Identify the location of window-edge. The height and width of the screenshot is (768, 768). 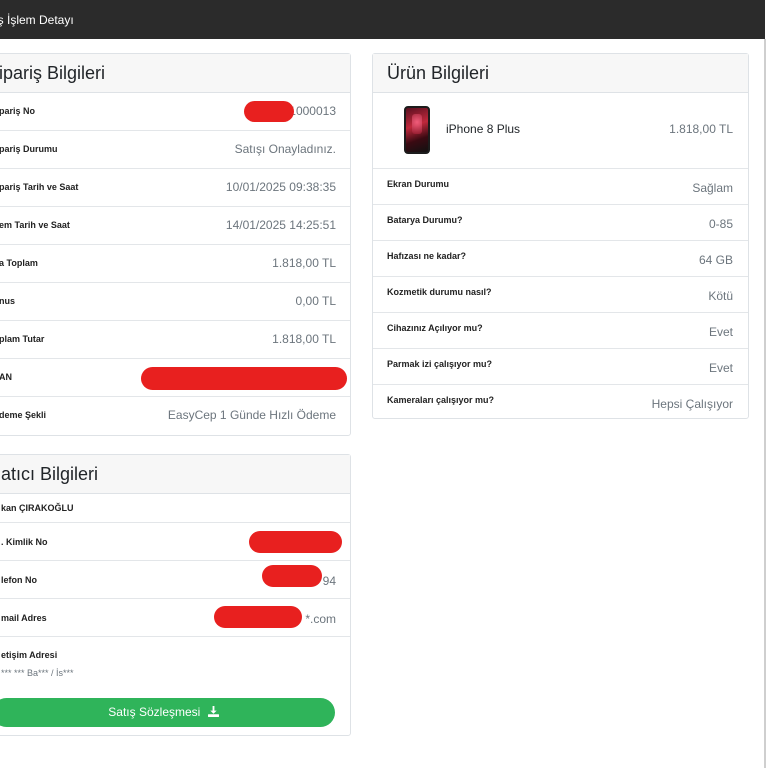
(765, 403).